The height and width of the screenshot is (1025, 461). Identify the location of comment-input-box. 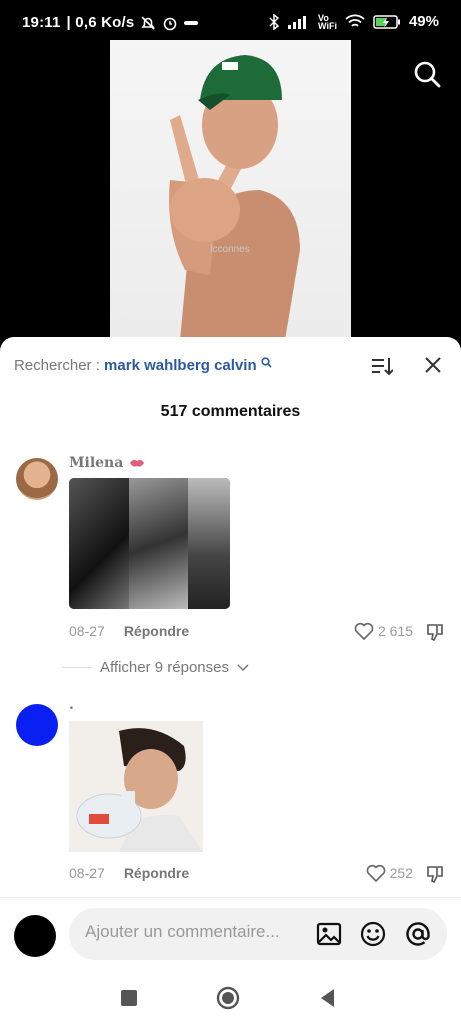
(258, 934).